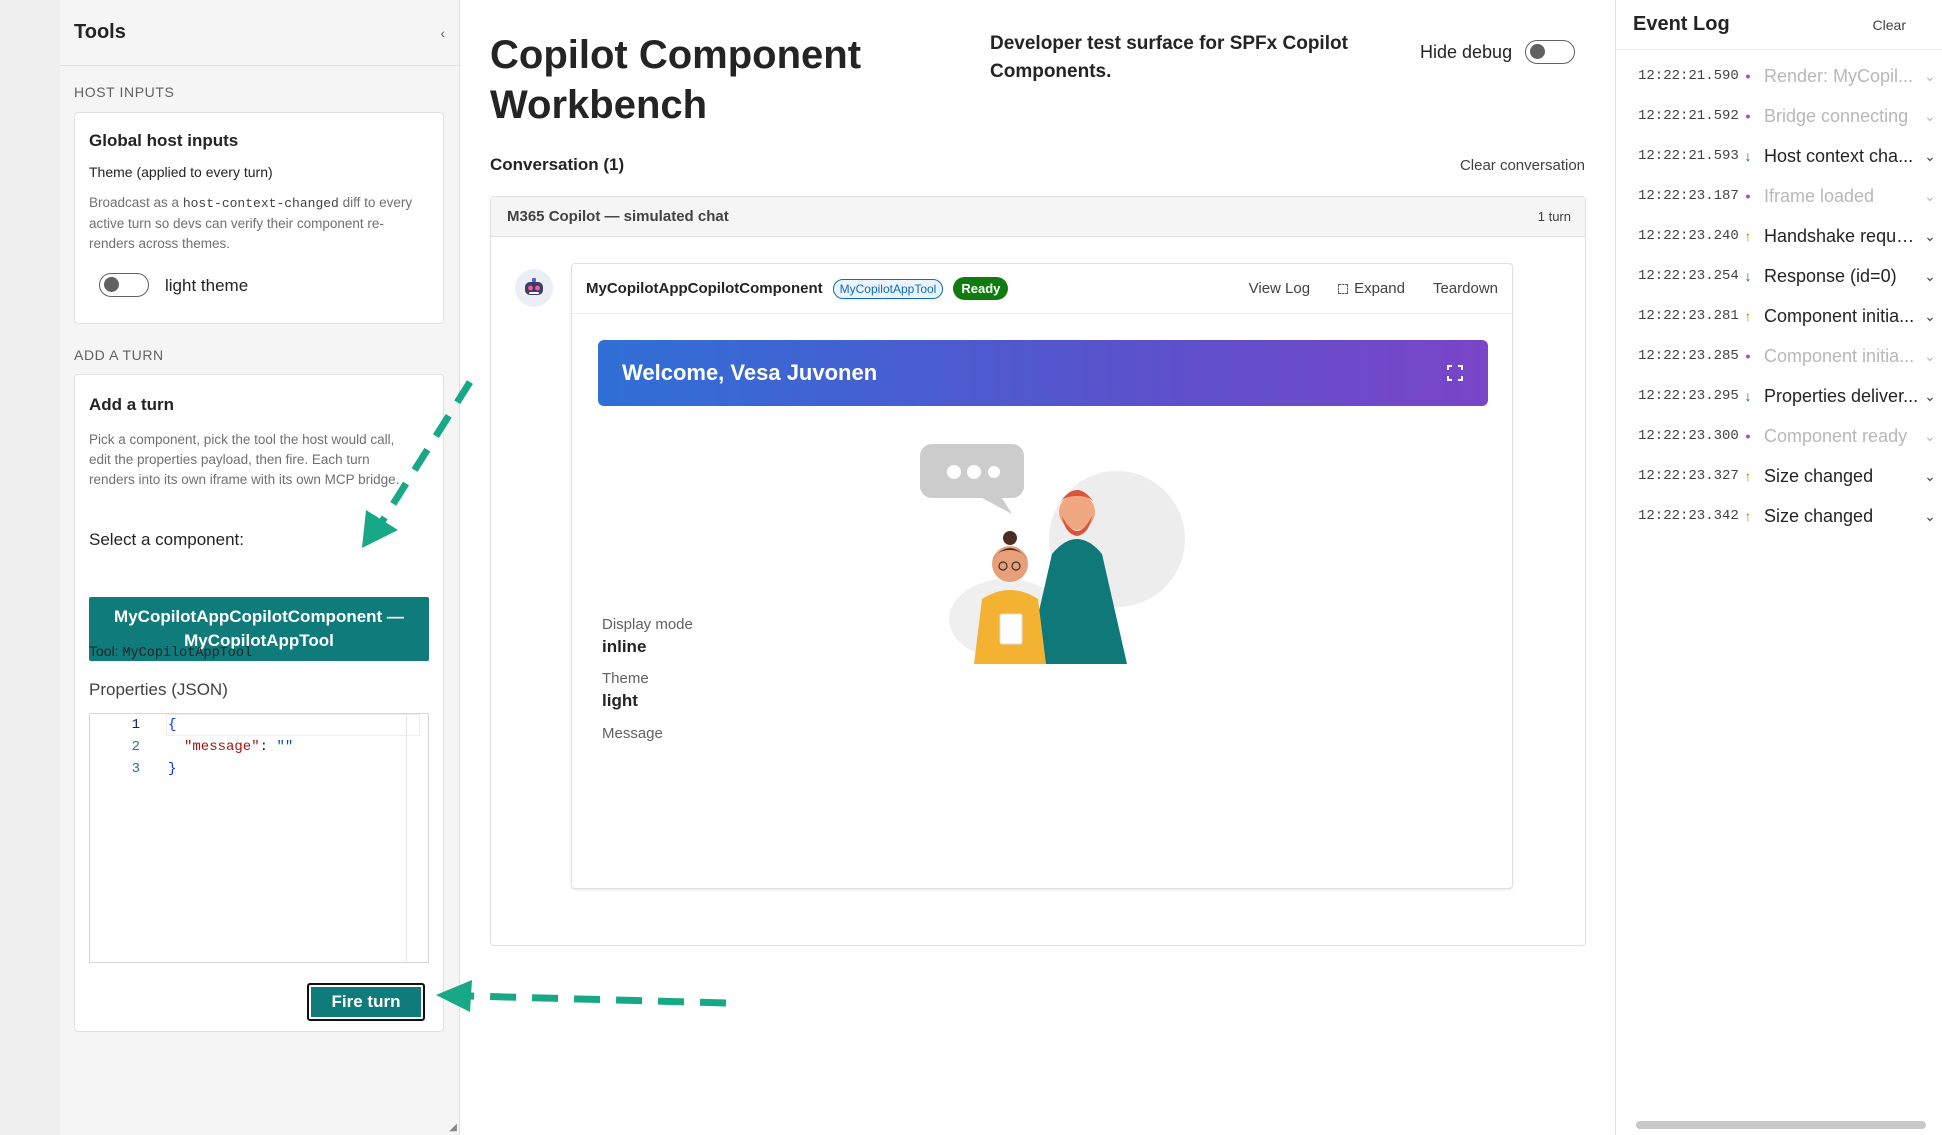  I want to click on desc-pre: Broadcast as a, so click(134, 202).